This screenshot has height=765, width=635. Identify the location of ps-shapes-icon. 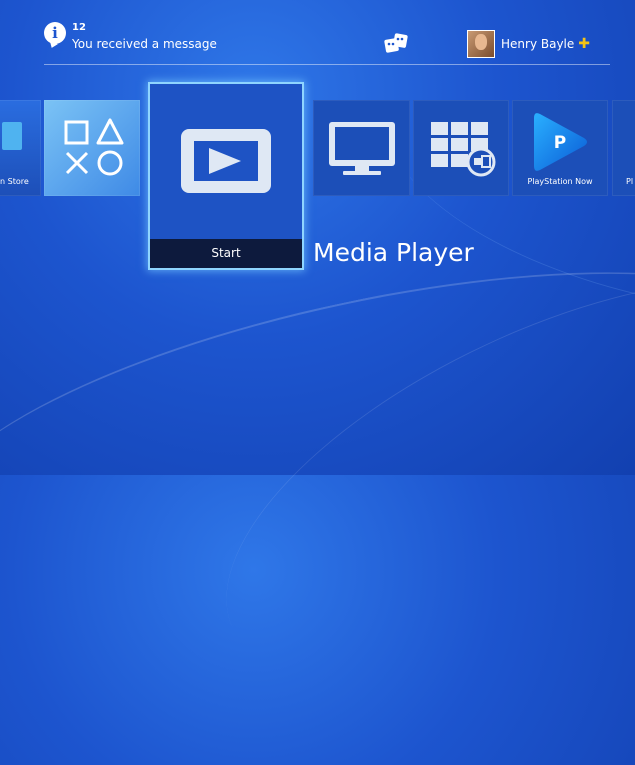
(94, 147).